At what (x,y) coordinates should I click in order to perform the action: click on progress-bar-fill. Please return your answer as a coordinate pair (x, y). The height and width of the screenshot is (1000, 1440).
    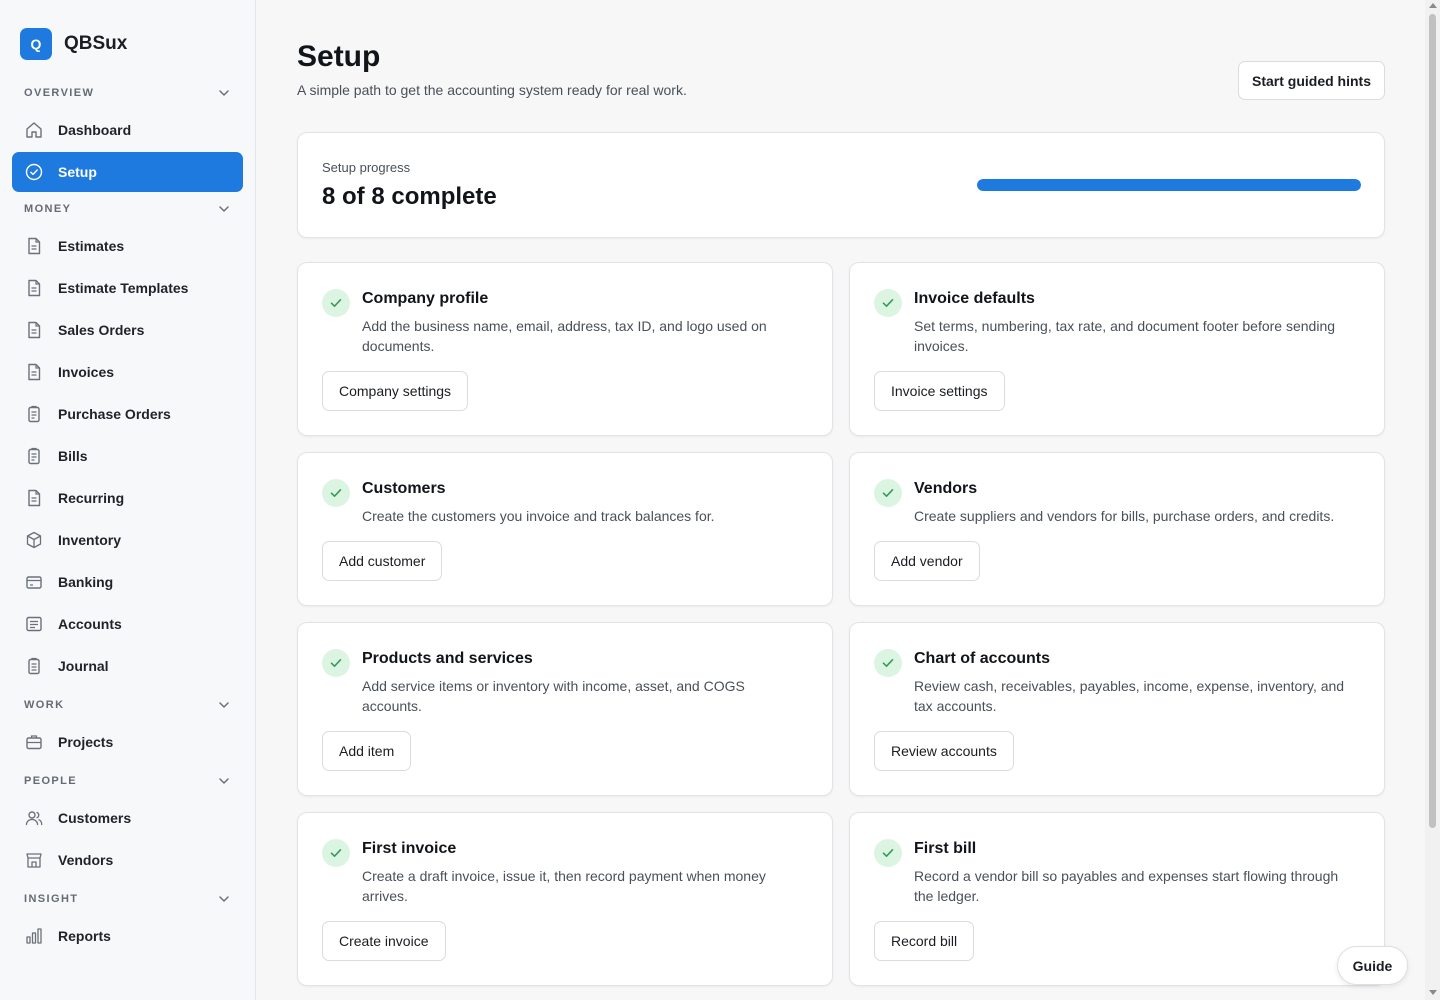
    Looking at the image, I should click on (1169, 185).